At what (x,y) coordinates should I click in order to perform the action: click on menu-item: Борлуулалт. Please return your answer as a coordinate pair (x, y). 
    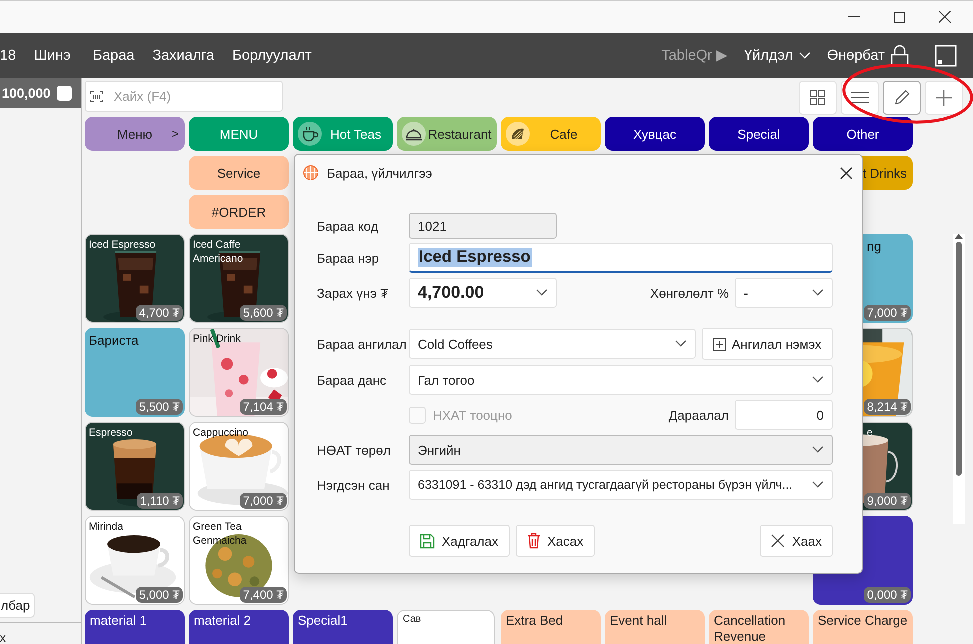
    Looking at the image, I should click on (272, 56).